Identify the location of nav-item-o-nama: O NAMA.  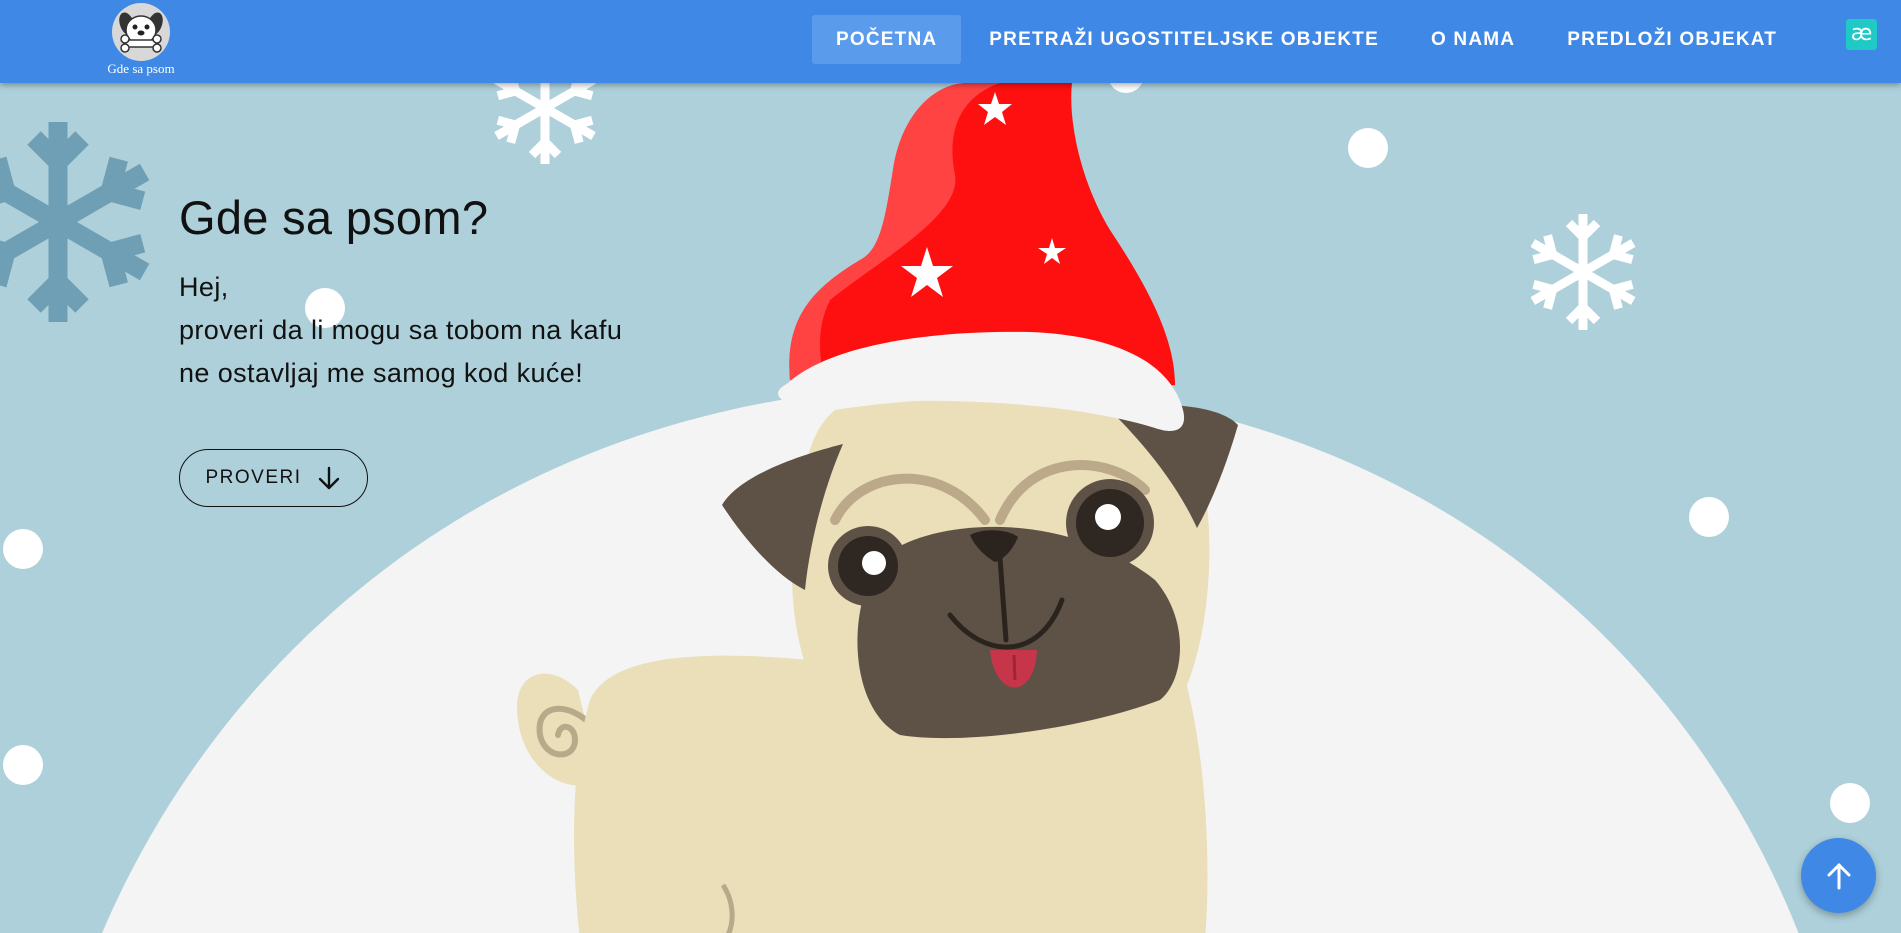
(1473, 39).